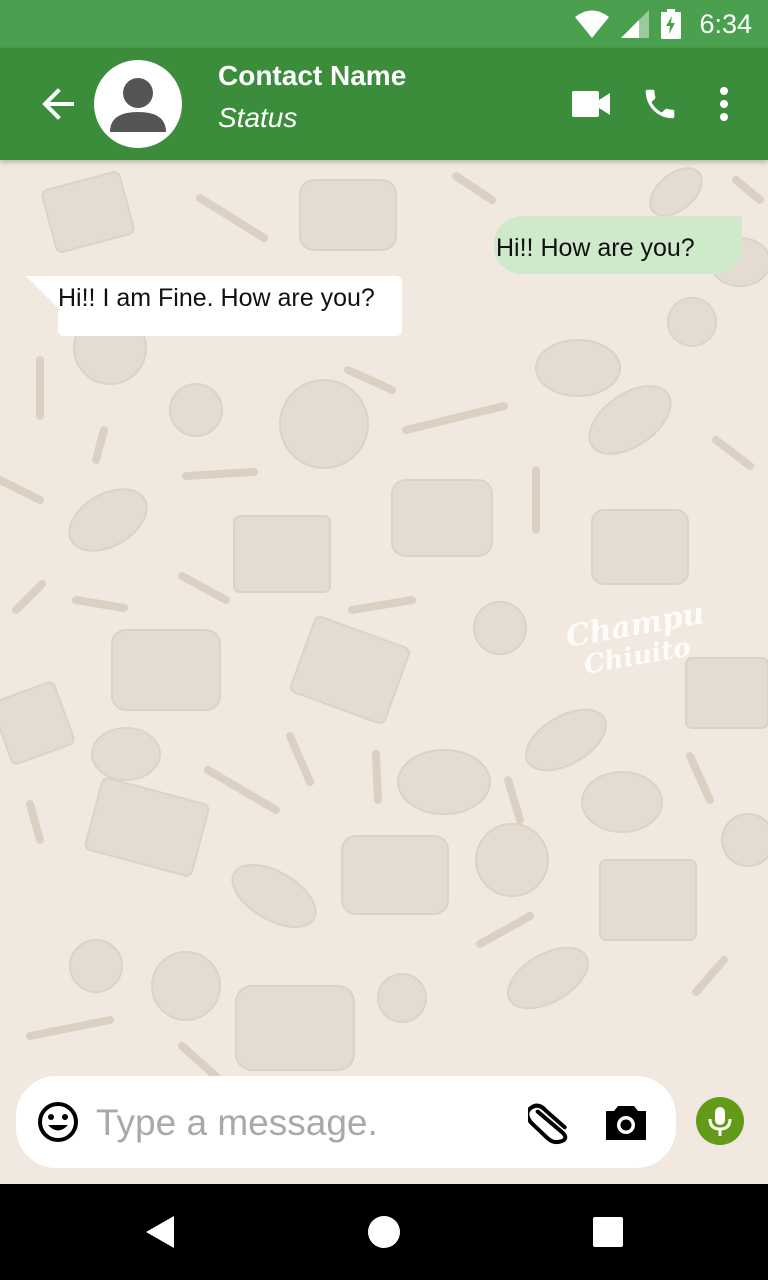 The width and height of the screenshot is (768, 1280). I want to click on incoming-message-text: Hi!! I am Fine. How are you?, so click(216, 298).